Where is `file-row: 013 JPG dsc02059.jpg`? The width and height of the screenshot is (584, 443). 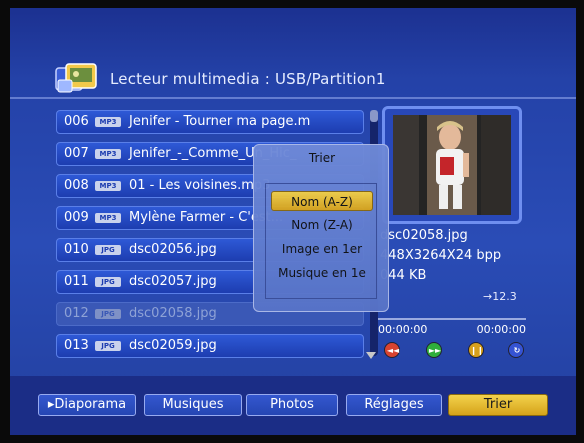 file-row: 013 JPG dsc02059.jpg is located at coordinates (210, 346).